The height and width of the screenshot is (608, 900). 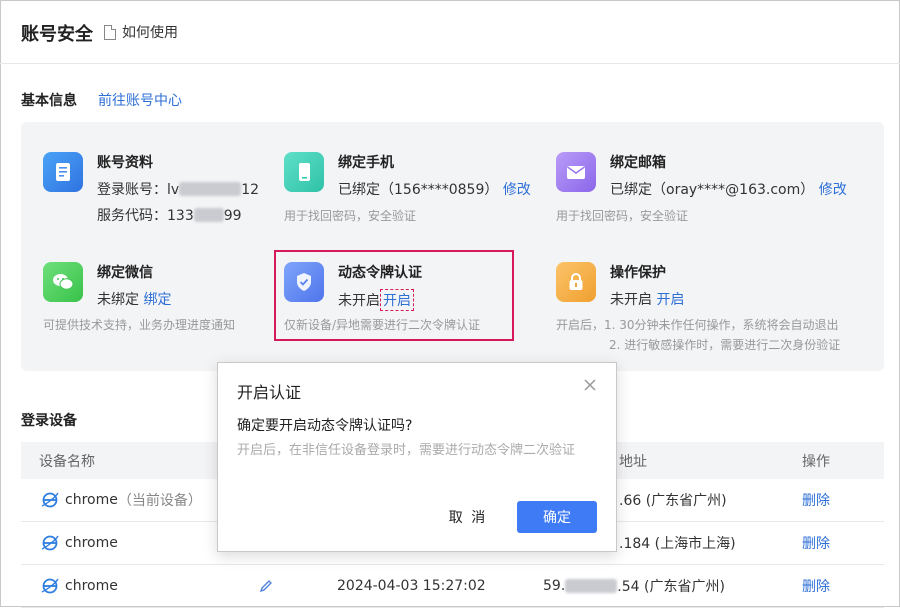 I want to click on document-icon, so click(x=110, y=32).